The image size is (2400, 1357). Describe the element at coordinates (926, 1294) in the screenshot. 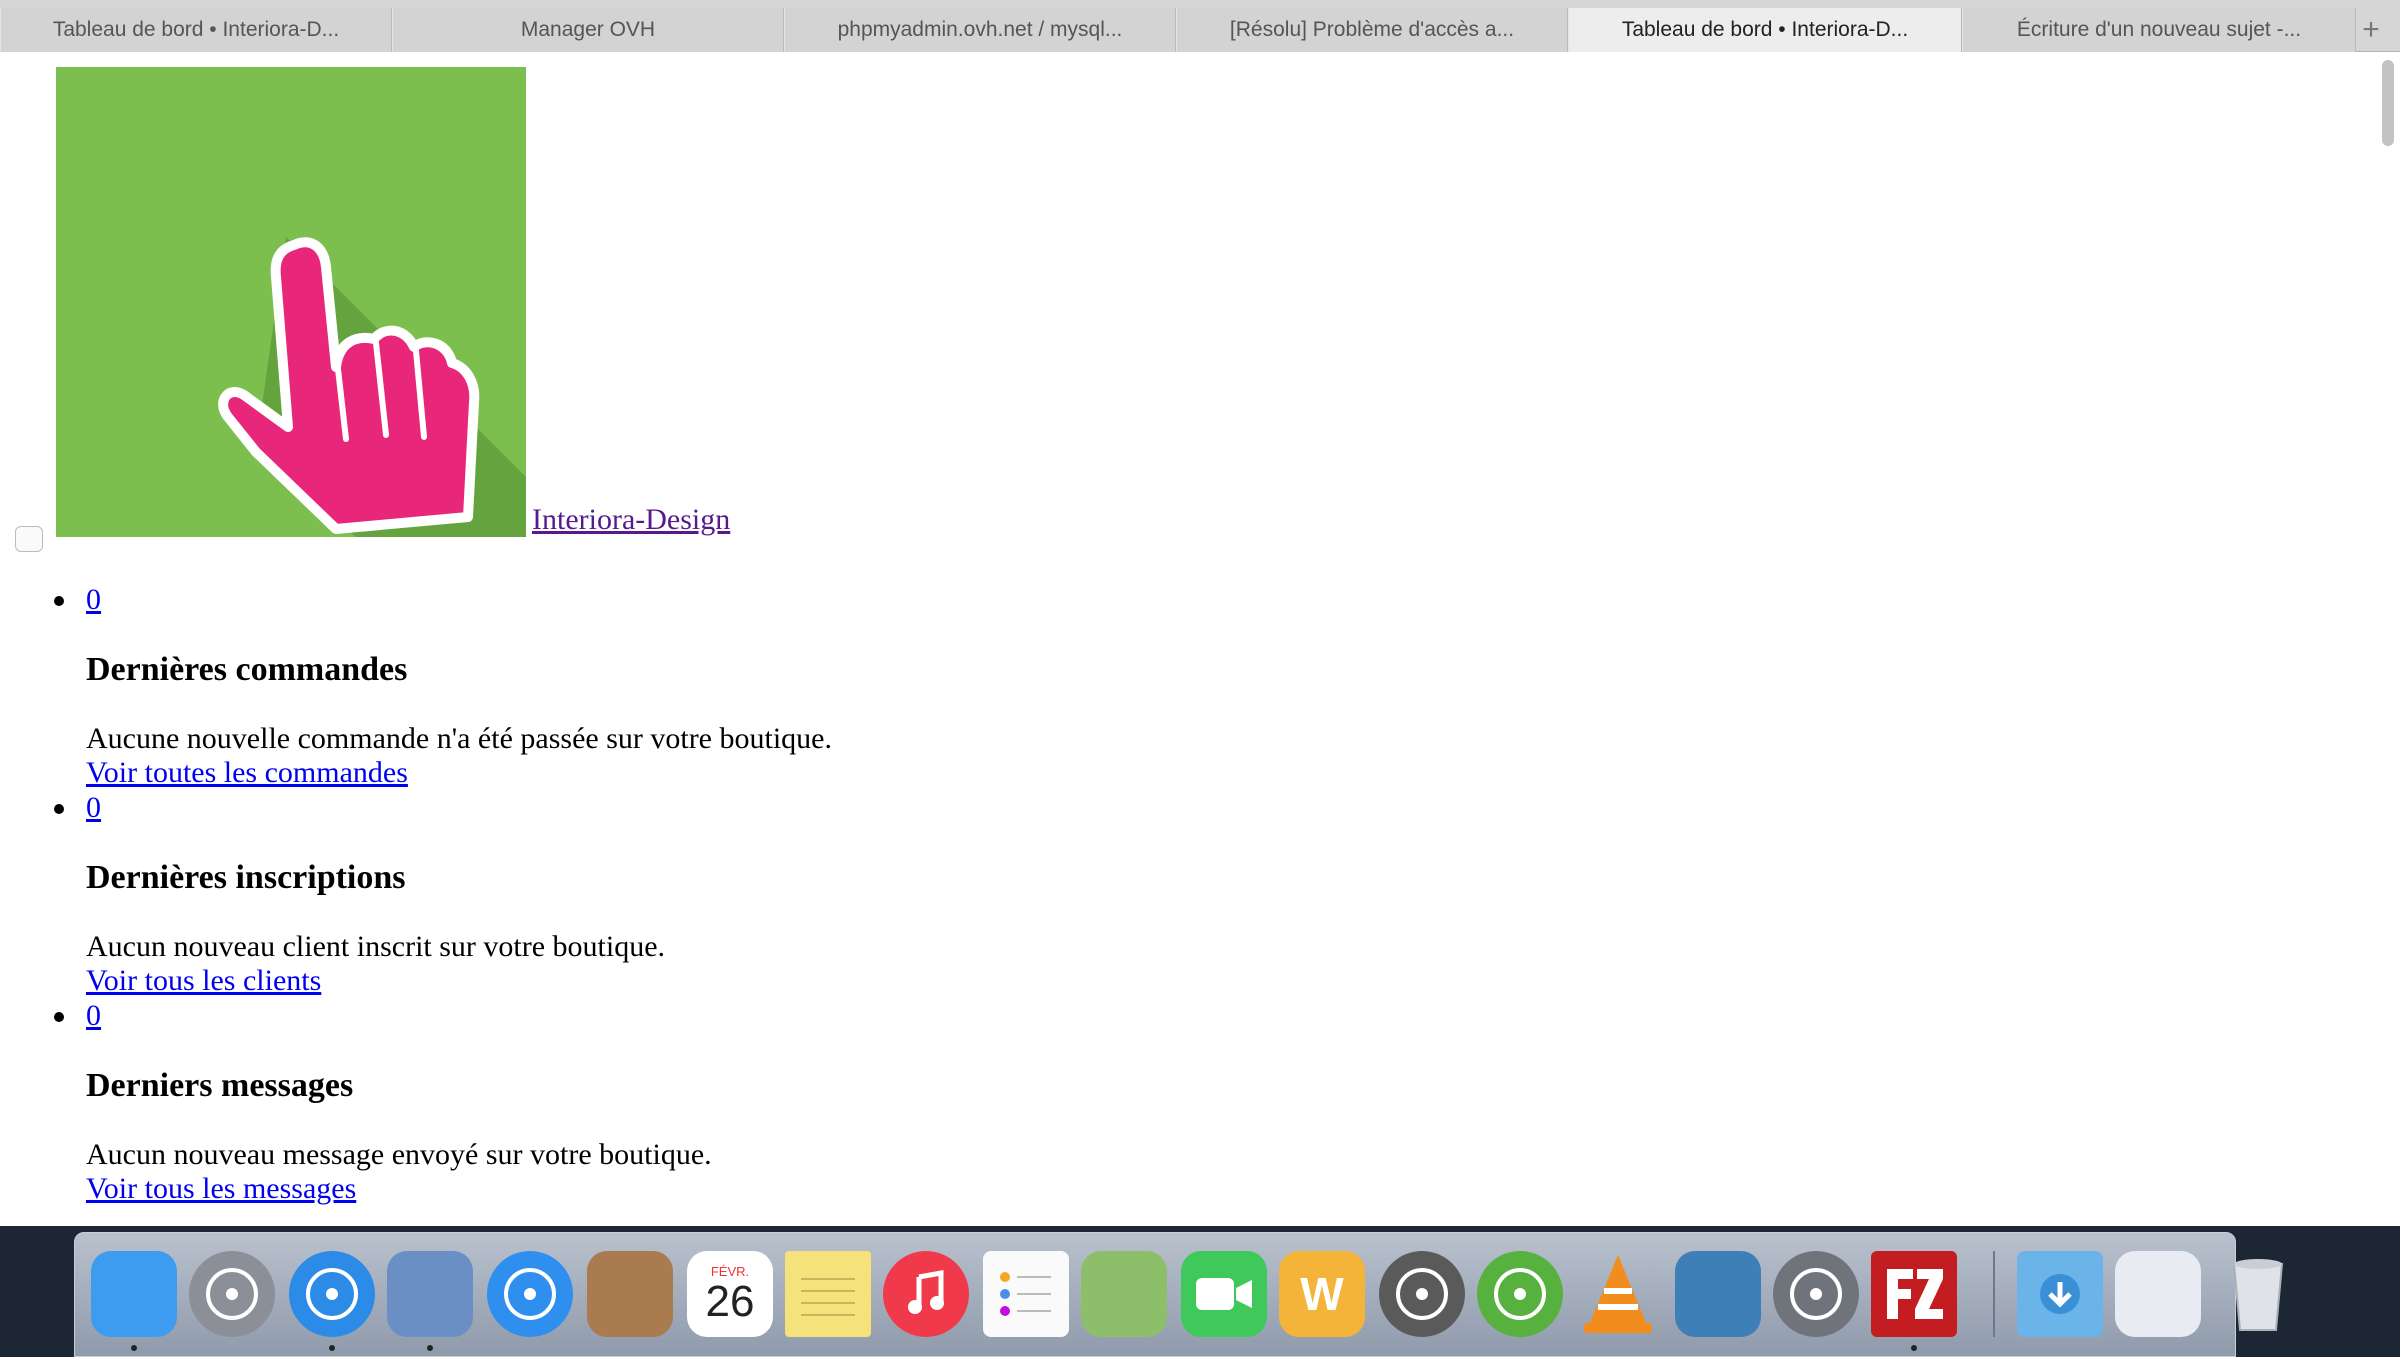

I see `itunes-icon` at that location.